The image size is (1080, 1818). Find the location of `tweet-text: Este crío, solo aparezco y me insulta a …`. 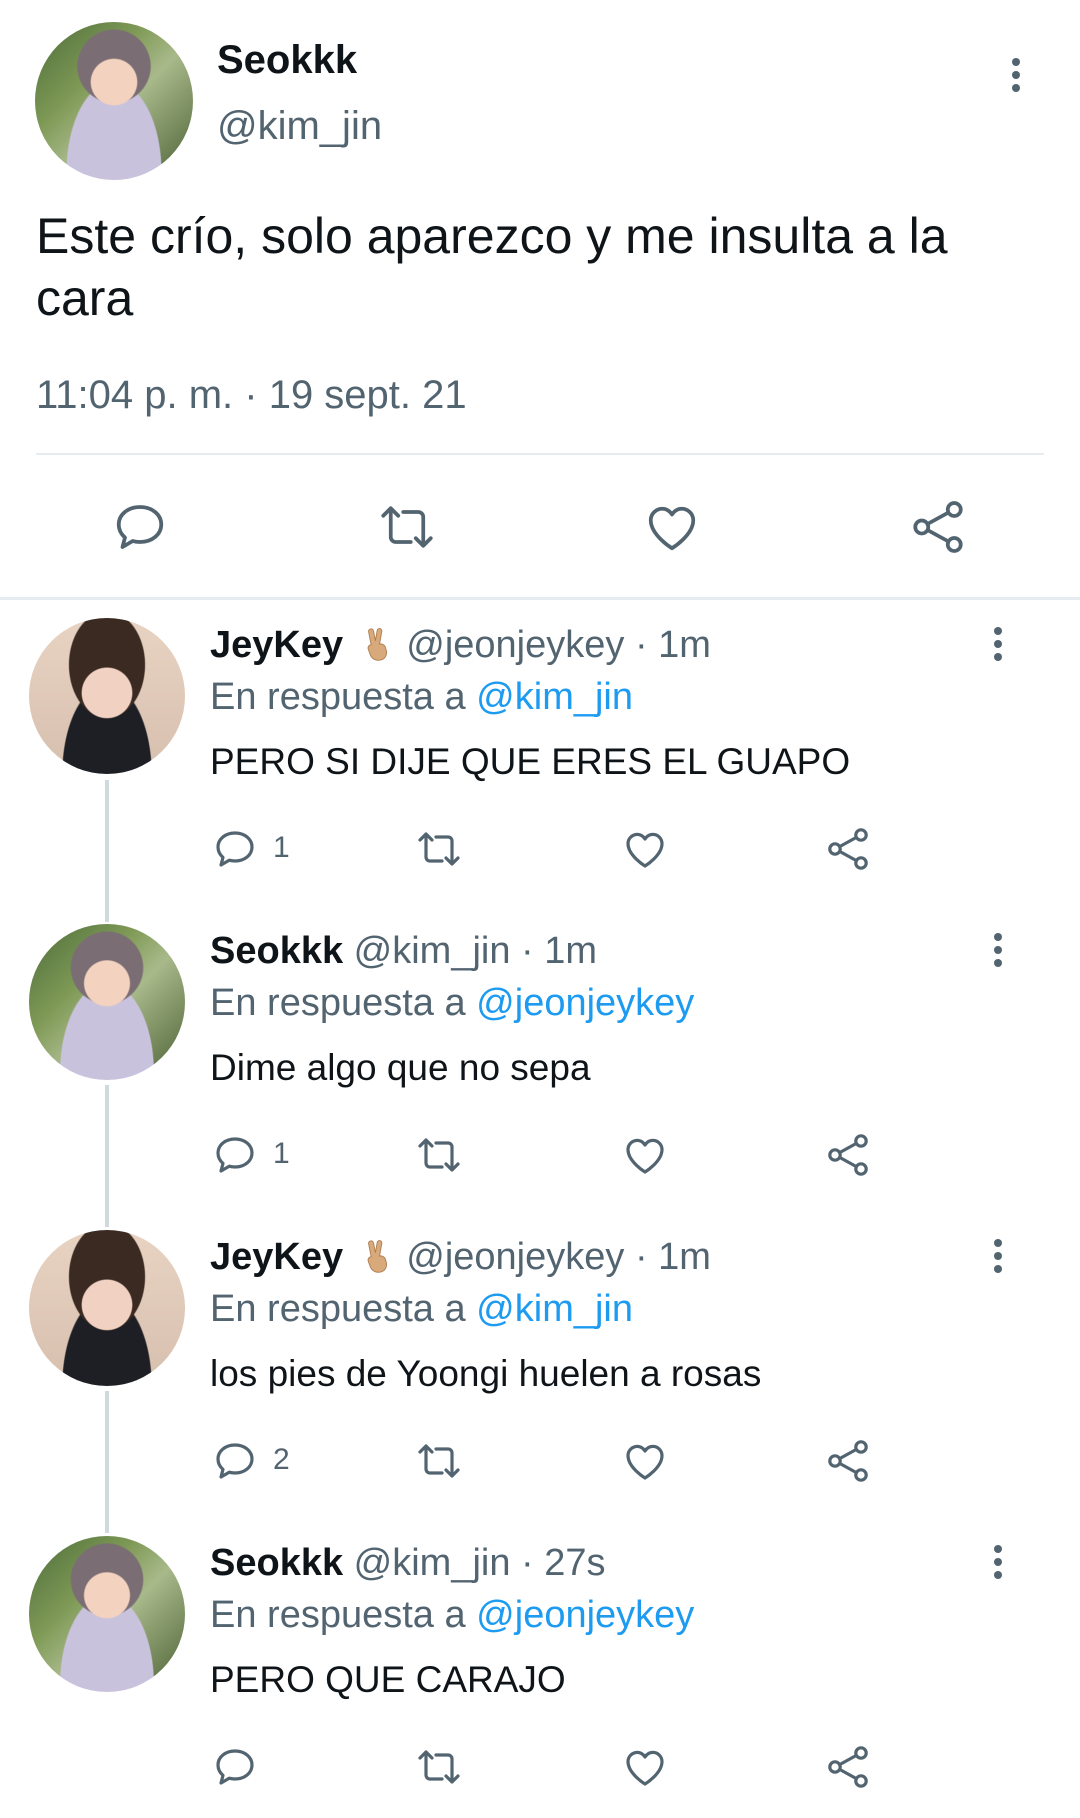

tweet-text: Este crío, solo aparezco y me insulta a … is located at coordinates (492, 267).